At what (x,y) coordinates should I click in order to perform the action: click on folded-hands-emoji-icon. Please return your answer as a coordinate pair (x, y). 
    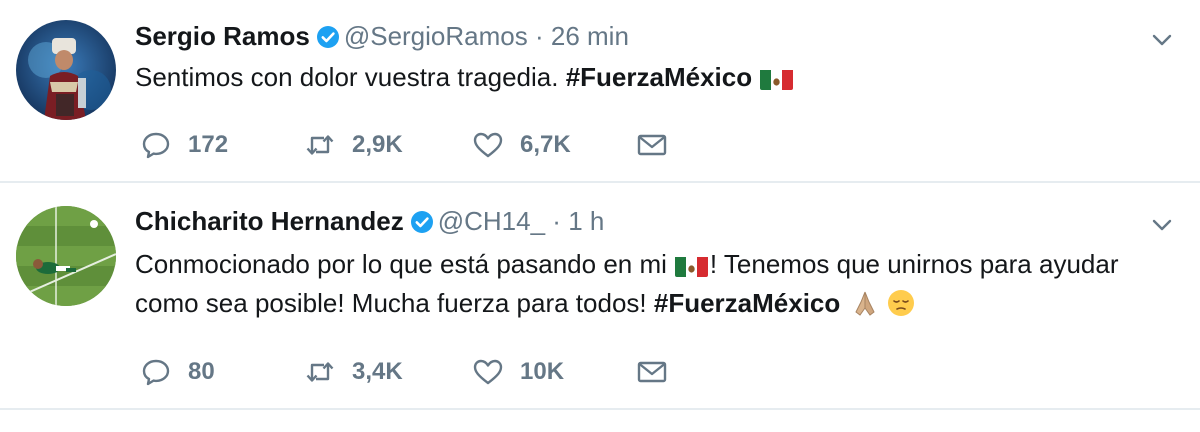
    Looking at the image, I should click on (865, 303).